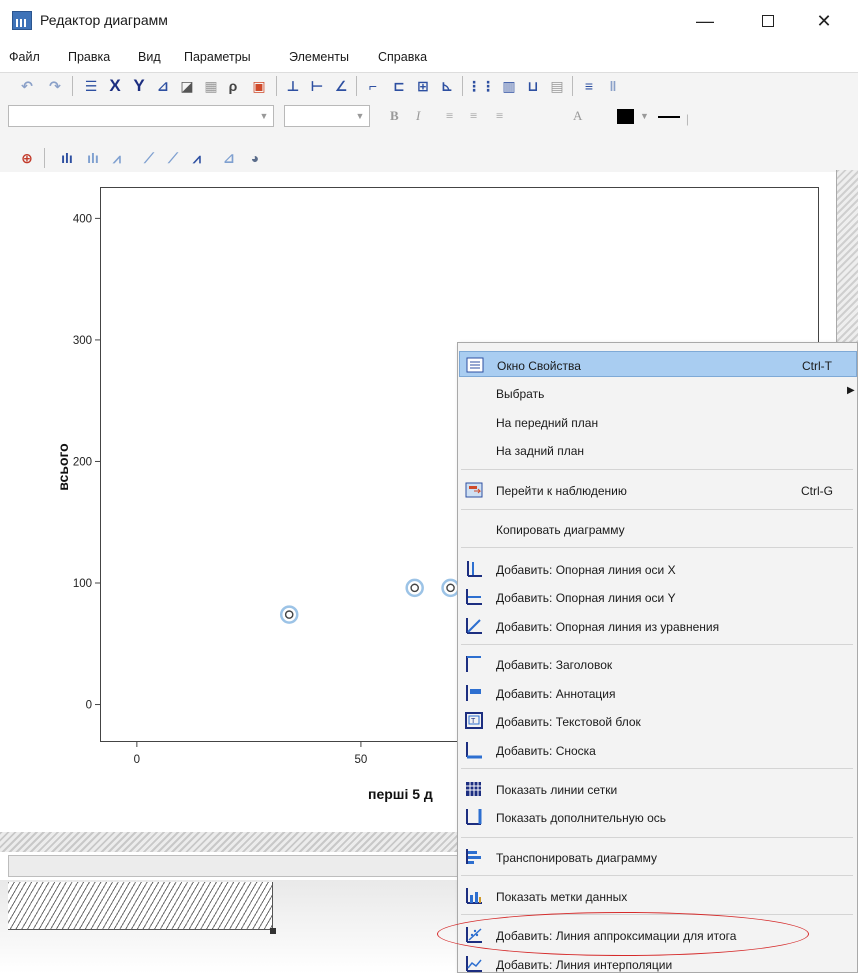  What do you see at coordinates (293, 86) in the screenshot?
I see `x-reference-line-icon: ⊥` at bounding box center [293, 86].